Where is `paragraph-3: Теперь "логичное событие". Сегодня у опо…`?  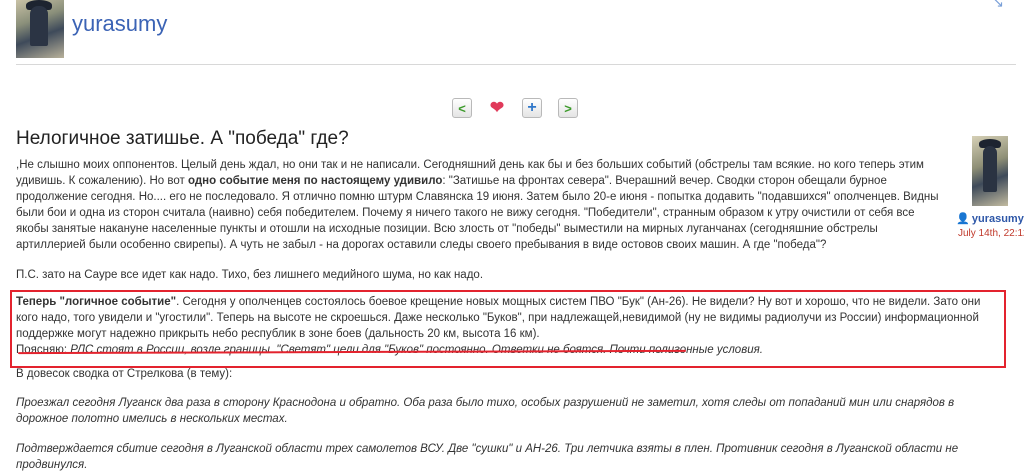
paragraph-3: Теперь "логичное событие". Сегодня у опо… is located at coordinates (506, 318).